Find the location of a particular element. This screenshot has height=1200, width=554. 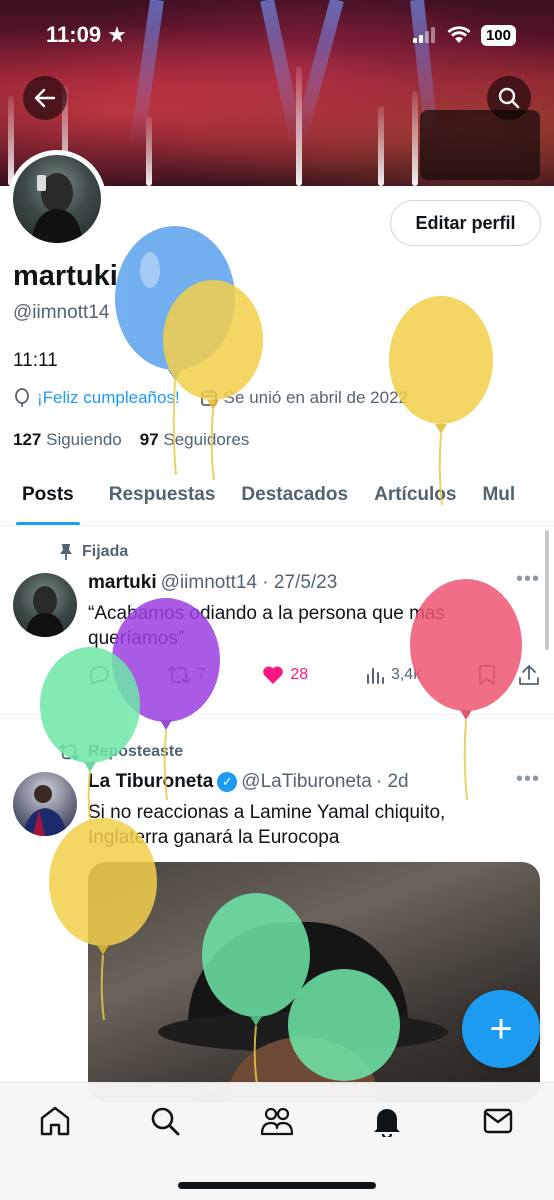

nav-communities is located at coordinates (277, 1121).